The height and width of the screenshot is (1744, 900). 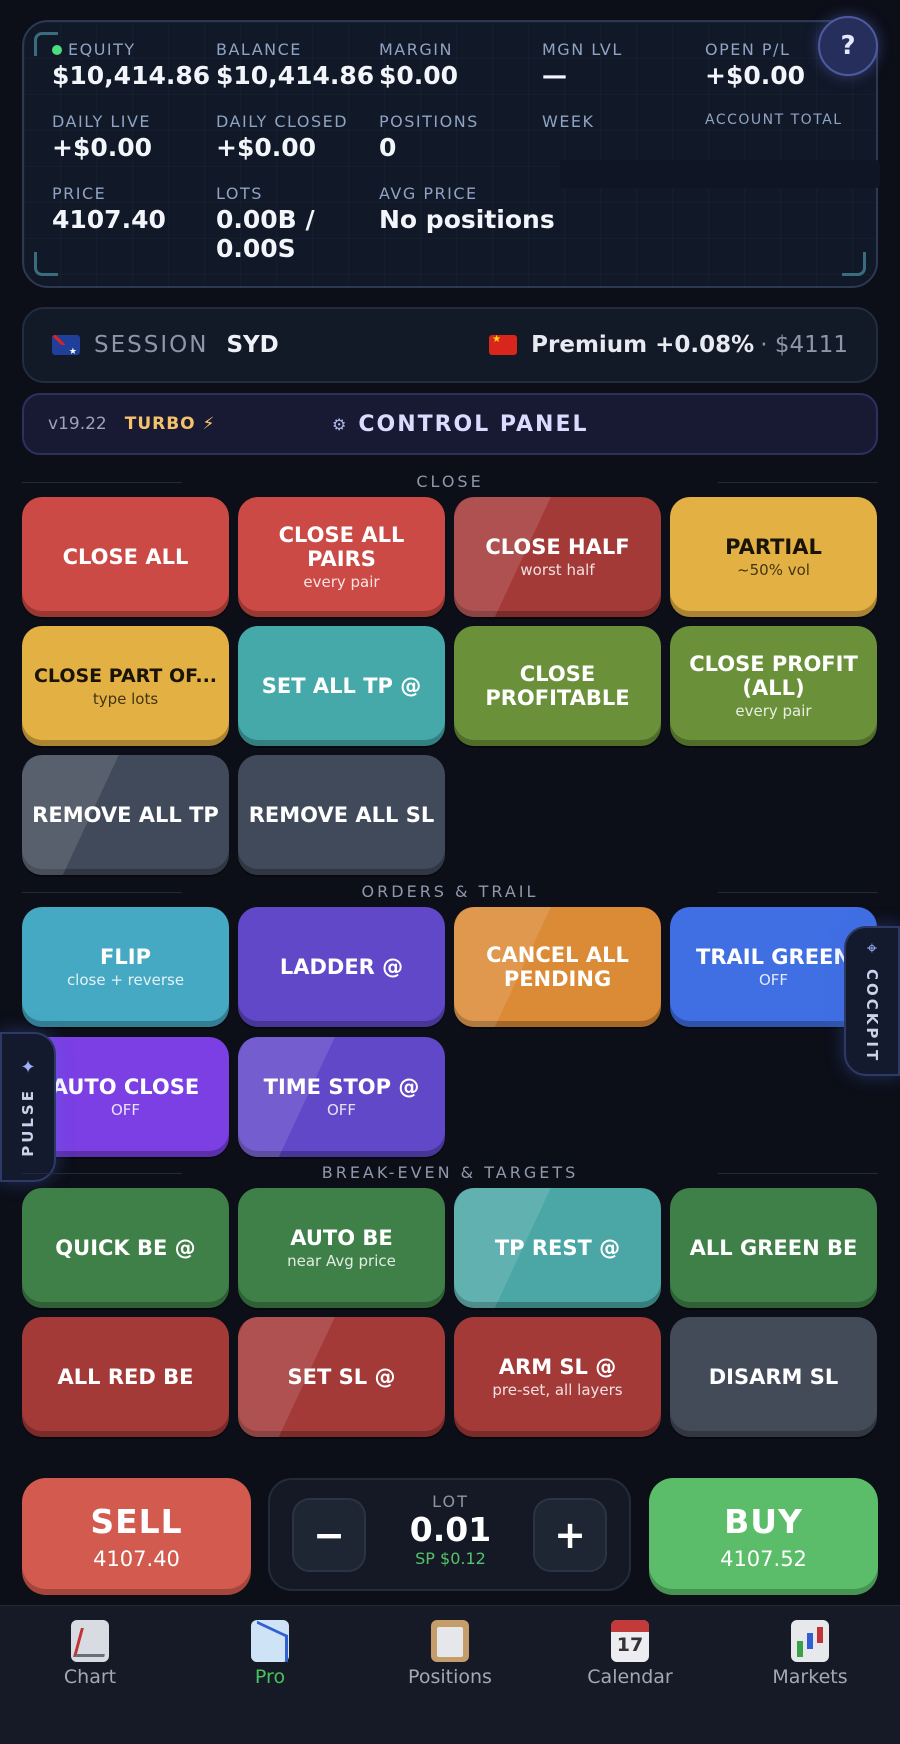 What do you see at coordinates (90, 1675) in the screenshot?
I see `nav-item-chart: Chart` at bounding box center [90, 1675].